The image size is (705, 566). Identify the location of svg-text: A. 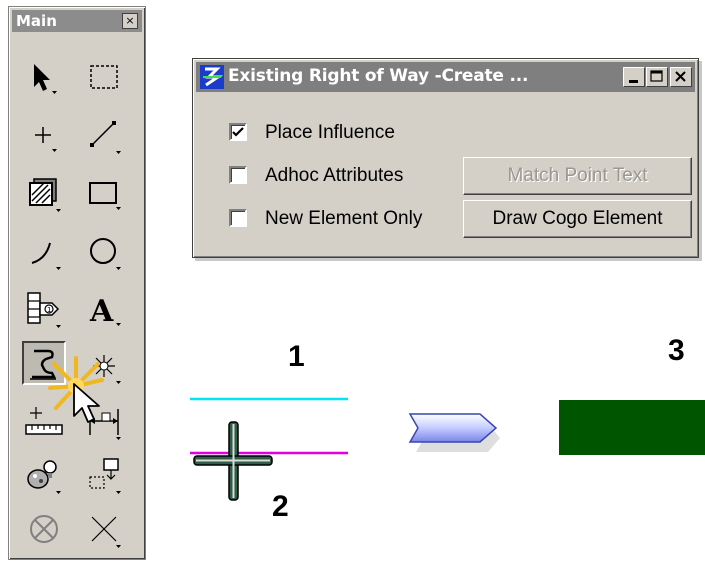
(101, 311).